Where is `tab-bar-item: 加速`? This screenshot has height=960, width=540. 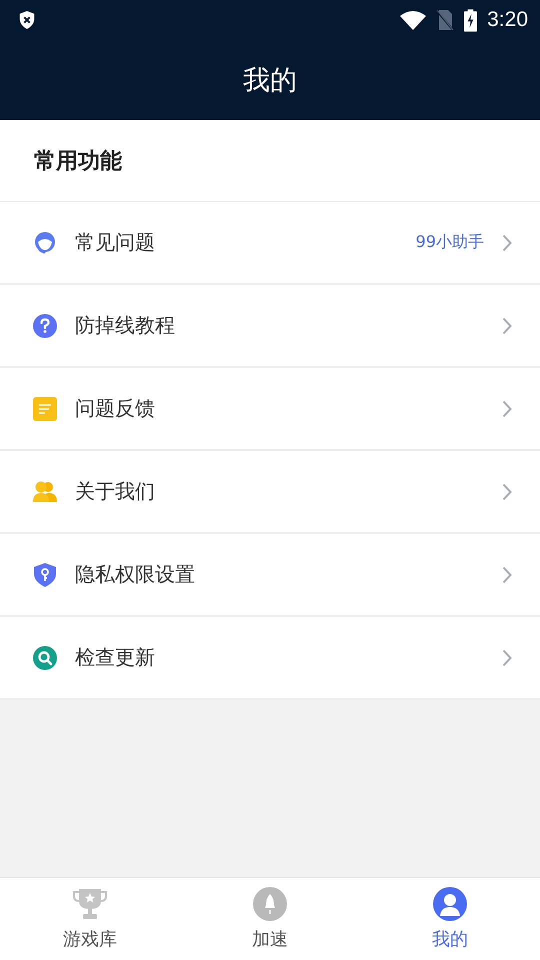 tab-bar-item: 加速 is located at coordinates (270, 919).